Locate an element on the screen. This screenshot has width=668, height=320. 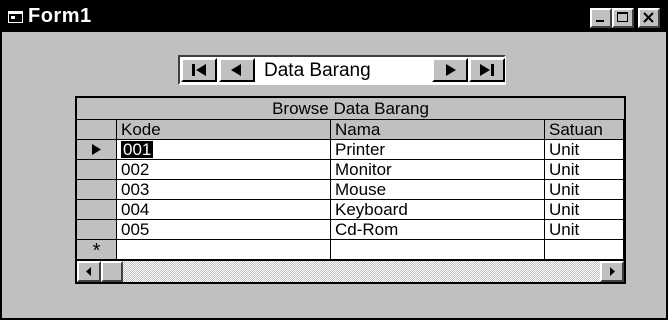
title-bar: Form1 is located at coordinates (334, 17).